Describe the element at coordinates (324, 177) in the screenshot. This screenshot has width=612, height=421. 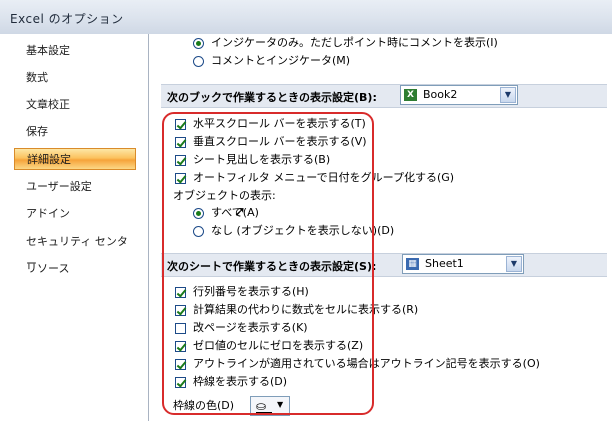
I see `group-dates-label: オートフィルタ メニューで日付をグループ化する(G)` at that location.